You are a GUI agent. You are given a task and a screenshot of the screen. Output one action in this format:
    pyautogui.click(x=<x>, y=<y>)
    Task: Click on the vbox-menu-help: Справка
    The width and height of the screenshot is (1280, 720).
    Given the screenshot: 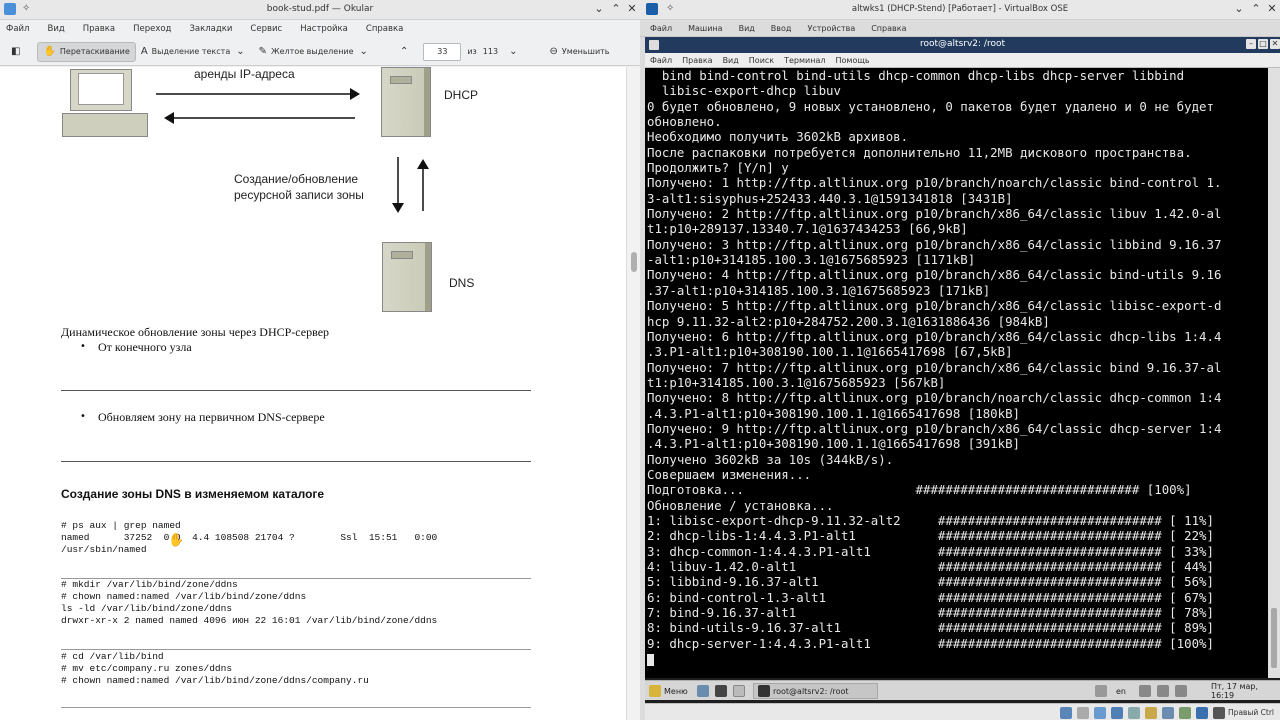 What is the action you would take?
    pyautogui.click(x=888, y=28)
    